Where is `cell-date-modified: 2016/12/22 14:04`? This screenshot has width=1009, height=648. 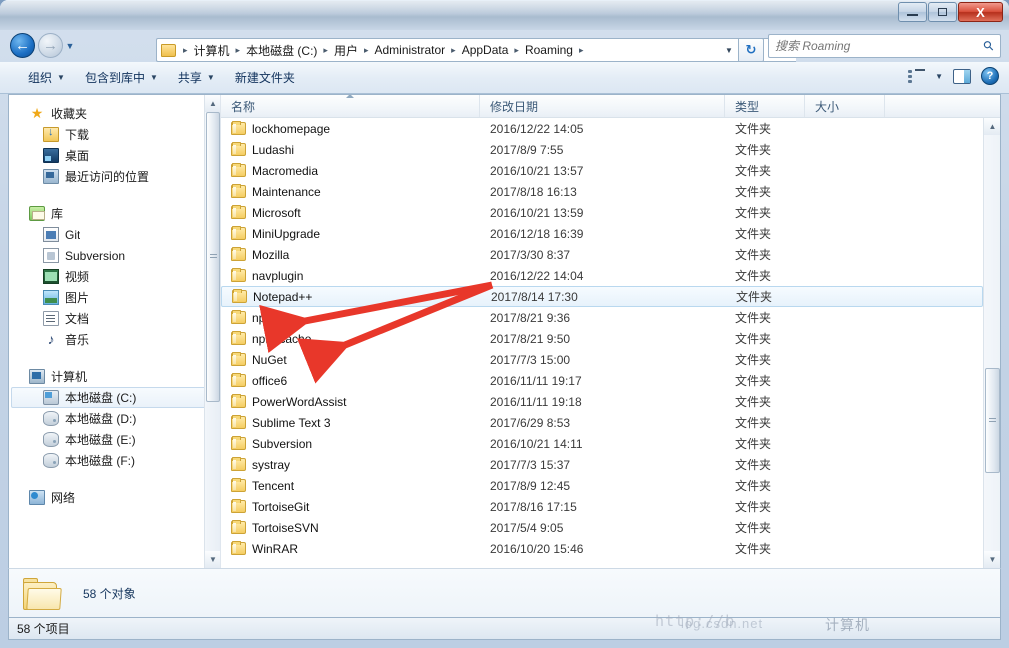
cell-date-modified: 2016/12/22 14:04 is located at coordinates (537, 275).